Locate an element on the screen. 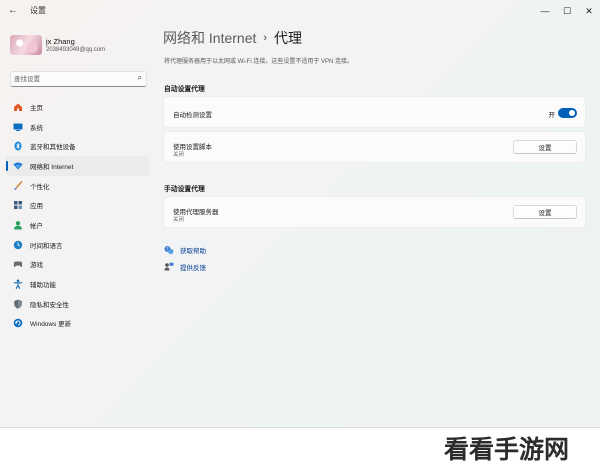  windows-update-icon is located at coordinates (18, 323).